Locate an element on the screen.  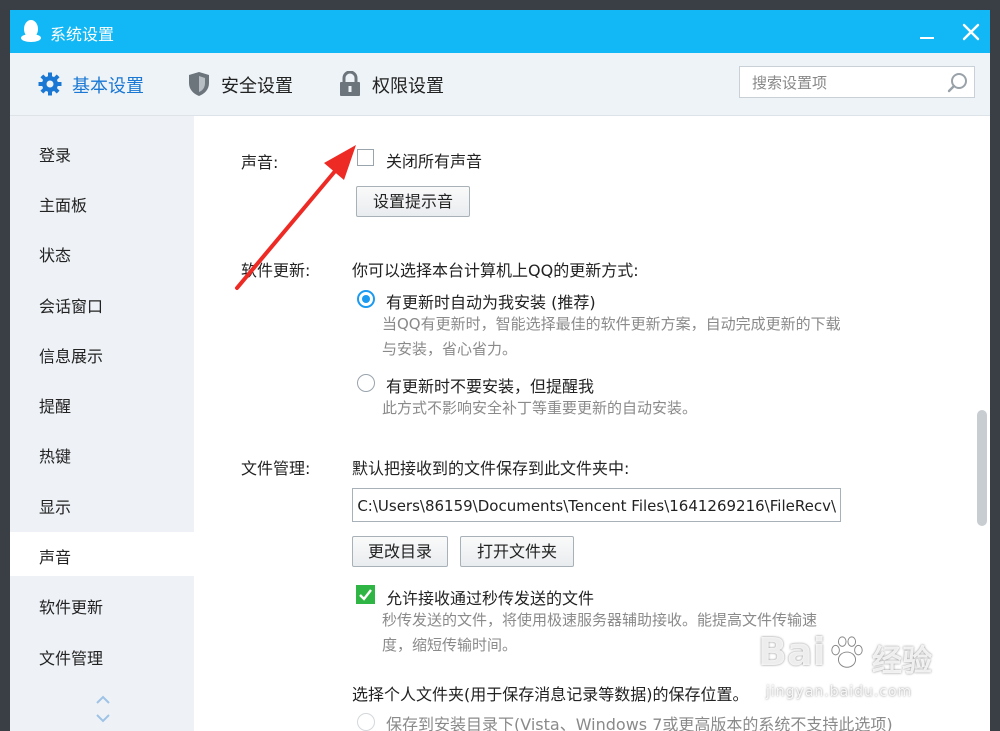
shield-icon is located at coordinates (199, 84).